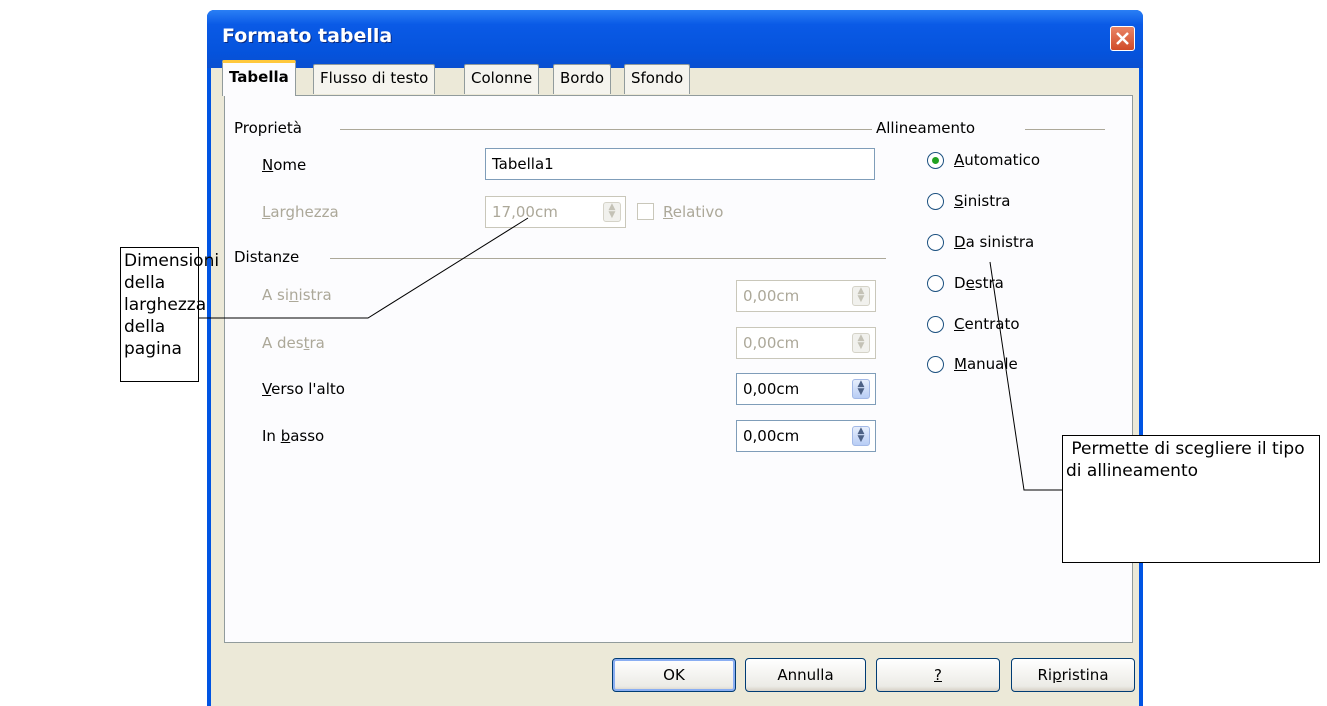  I want to click on cancel-button: Annulla, so click(805, 675).